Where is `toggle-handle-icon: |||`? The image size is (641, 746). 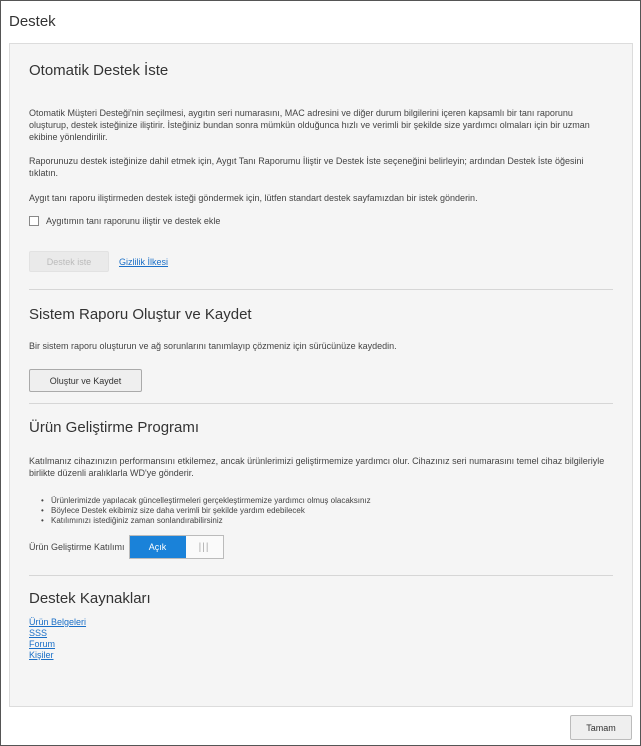 toggle-handle-icon: ||| is located at coordinates (204, 547).